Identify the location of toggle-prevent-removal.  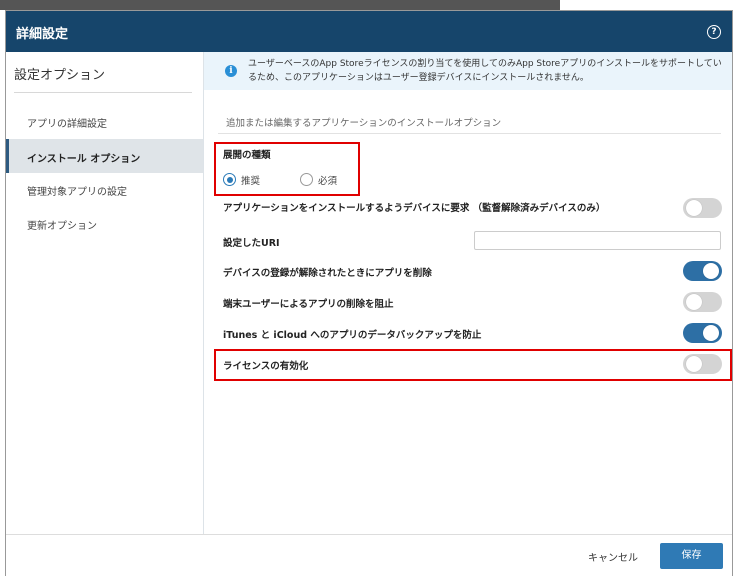
(702, 302).